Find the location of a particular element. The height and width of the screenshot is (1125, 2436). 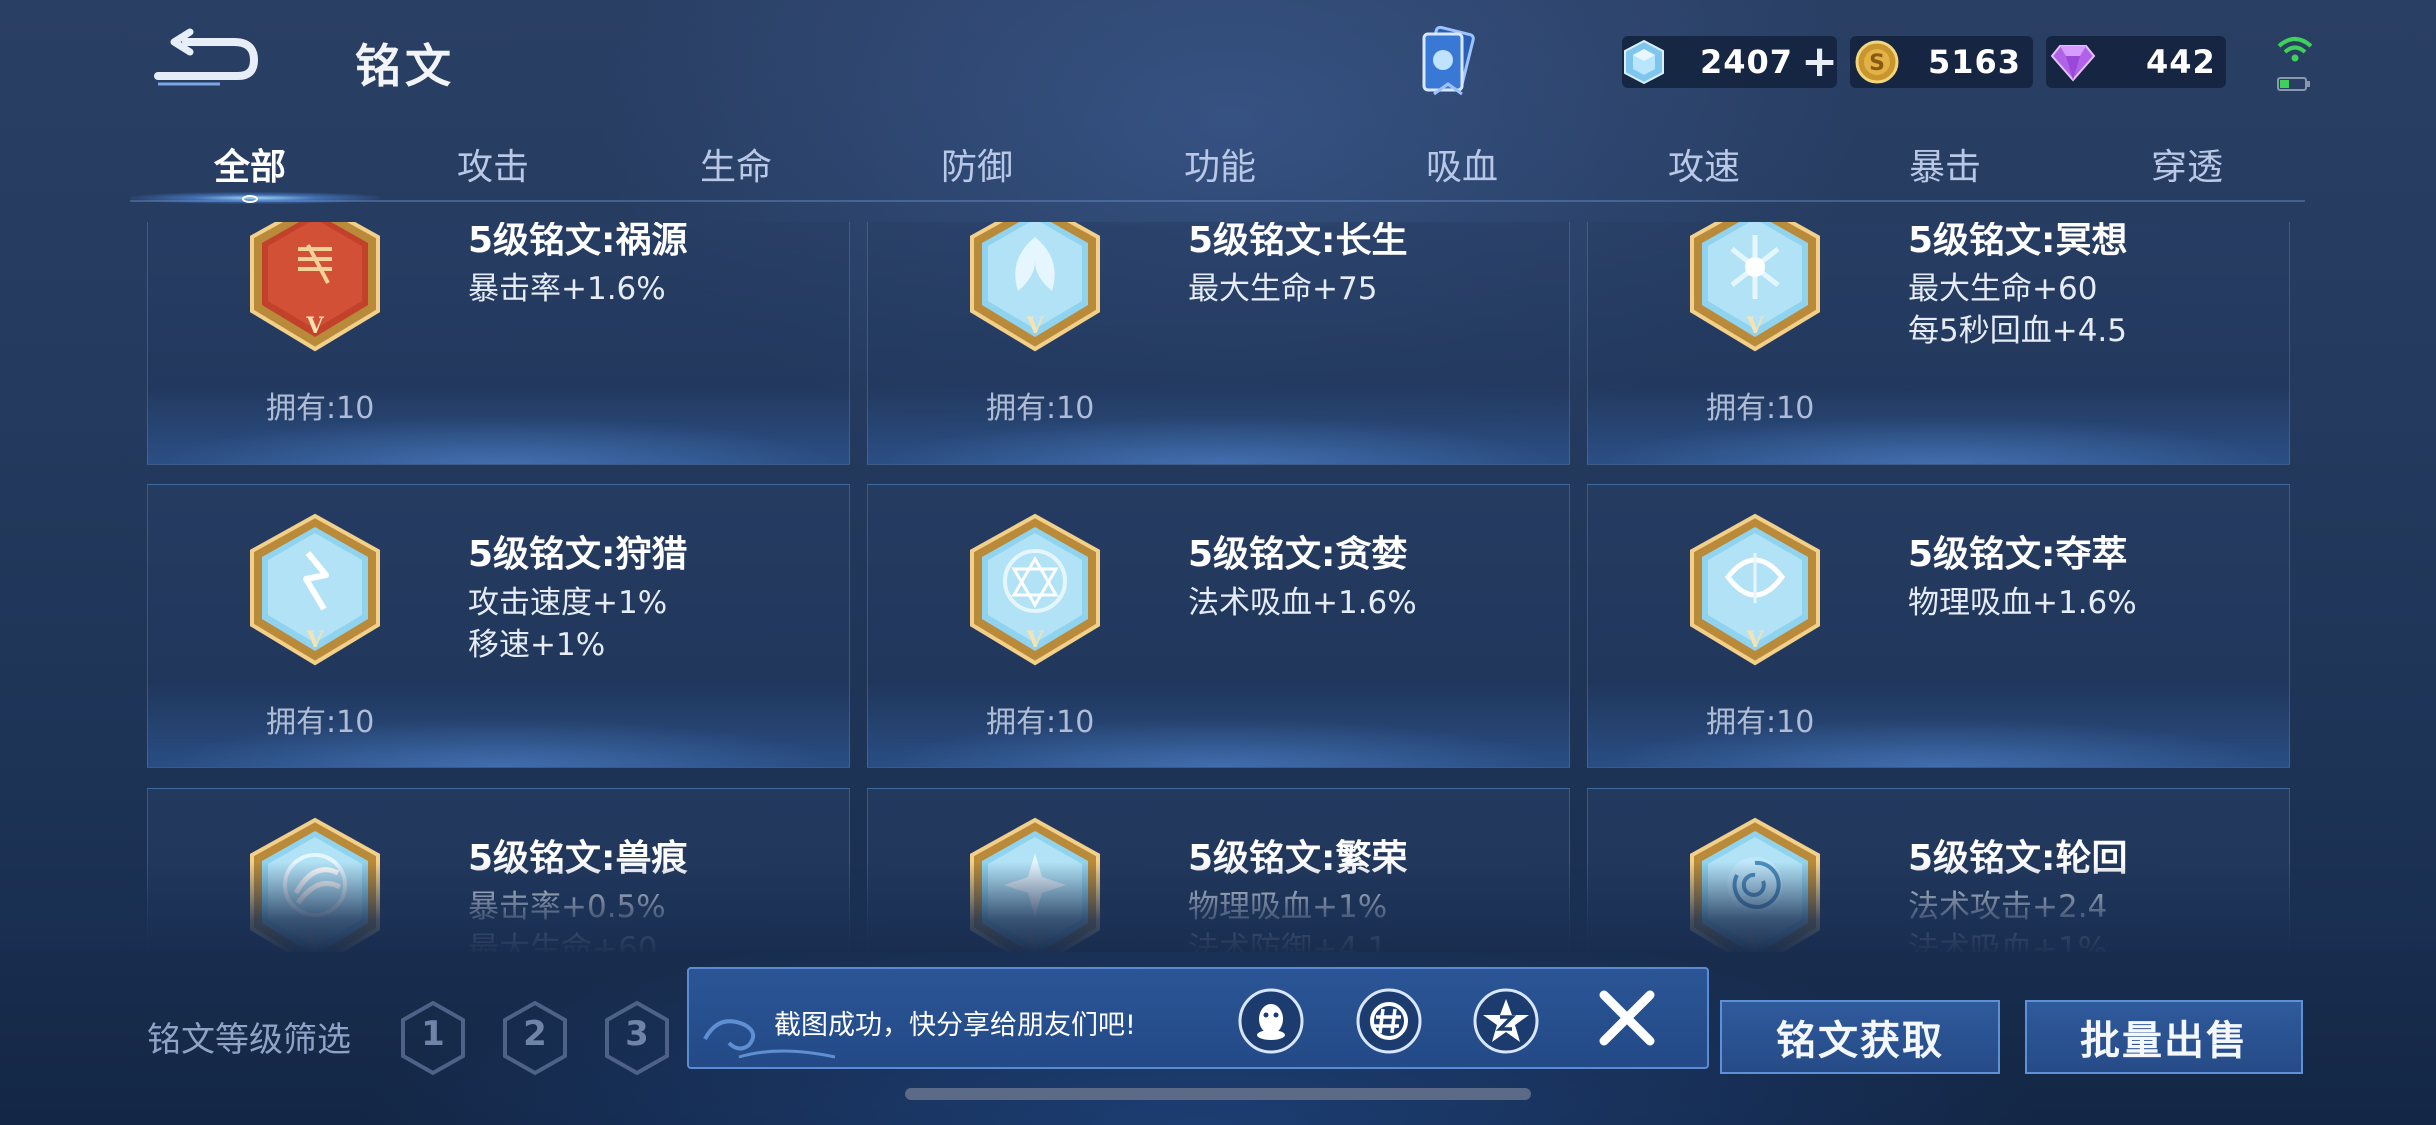

rune-card: V 5级铭文:夺萃物理吸血+1.6% 拥有:10 is located at coordinates (1938, 626).